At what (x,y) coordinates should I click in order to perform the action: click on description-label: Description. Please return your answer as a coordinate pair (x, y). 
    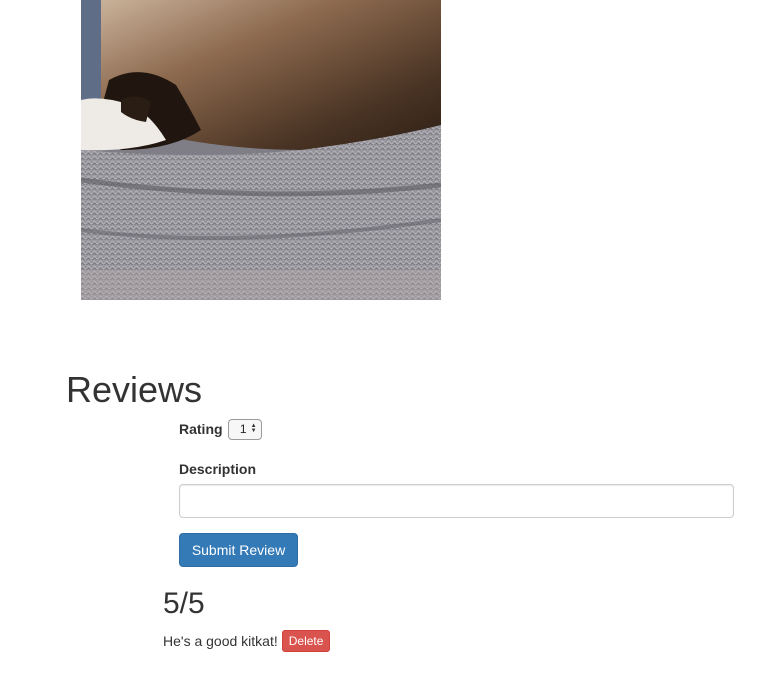
    Looking at the image, I should click on (218, 469).